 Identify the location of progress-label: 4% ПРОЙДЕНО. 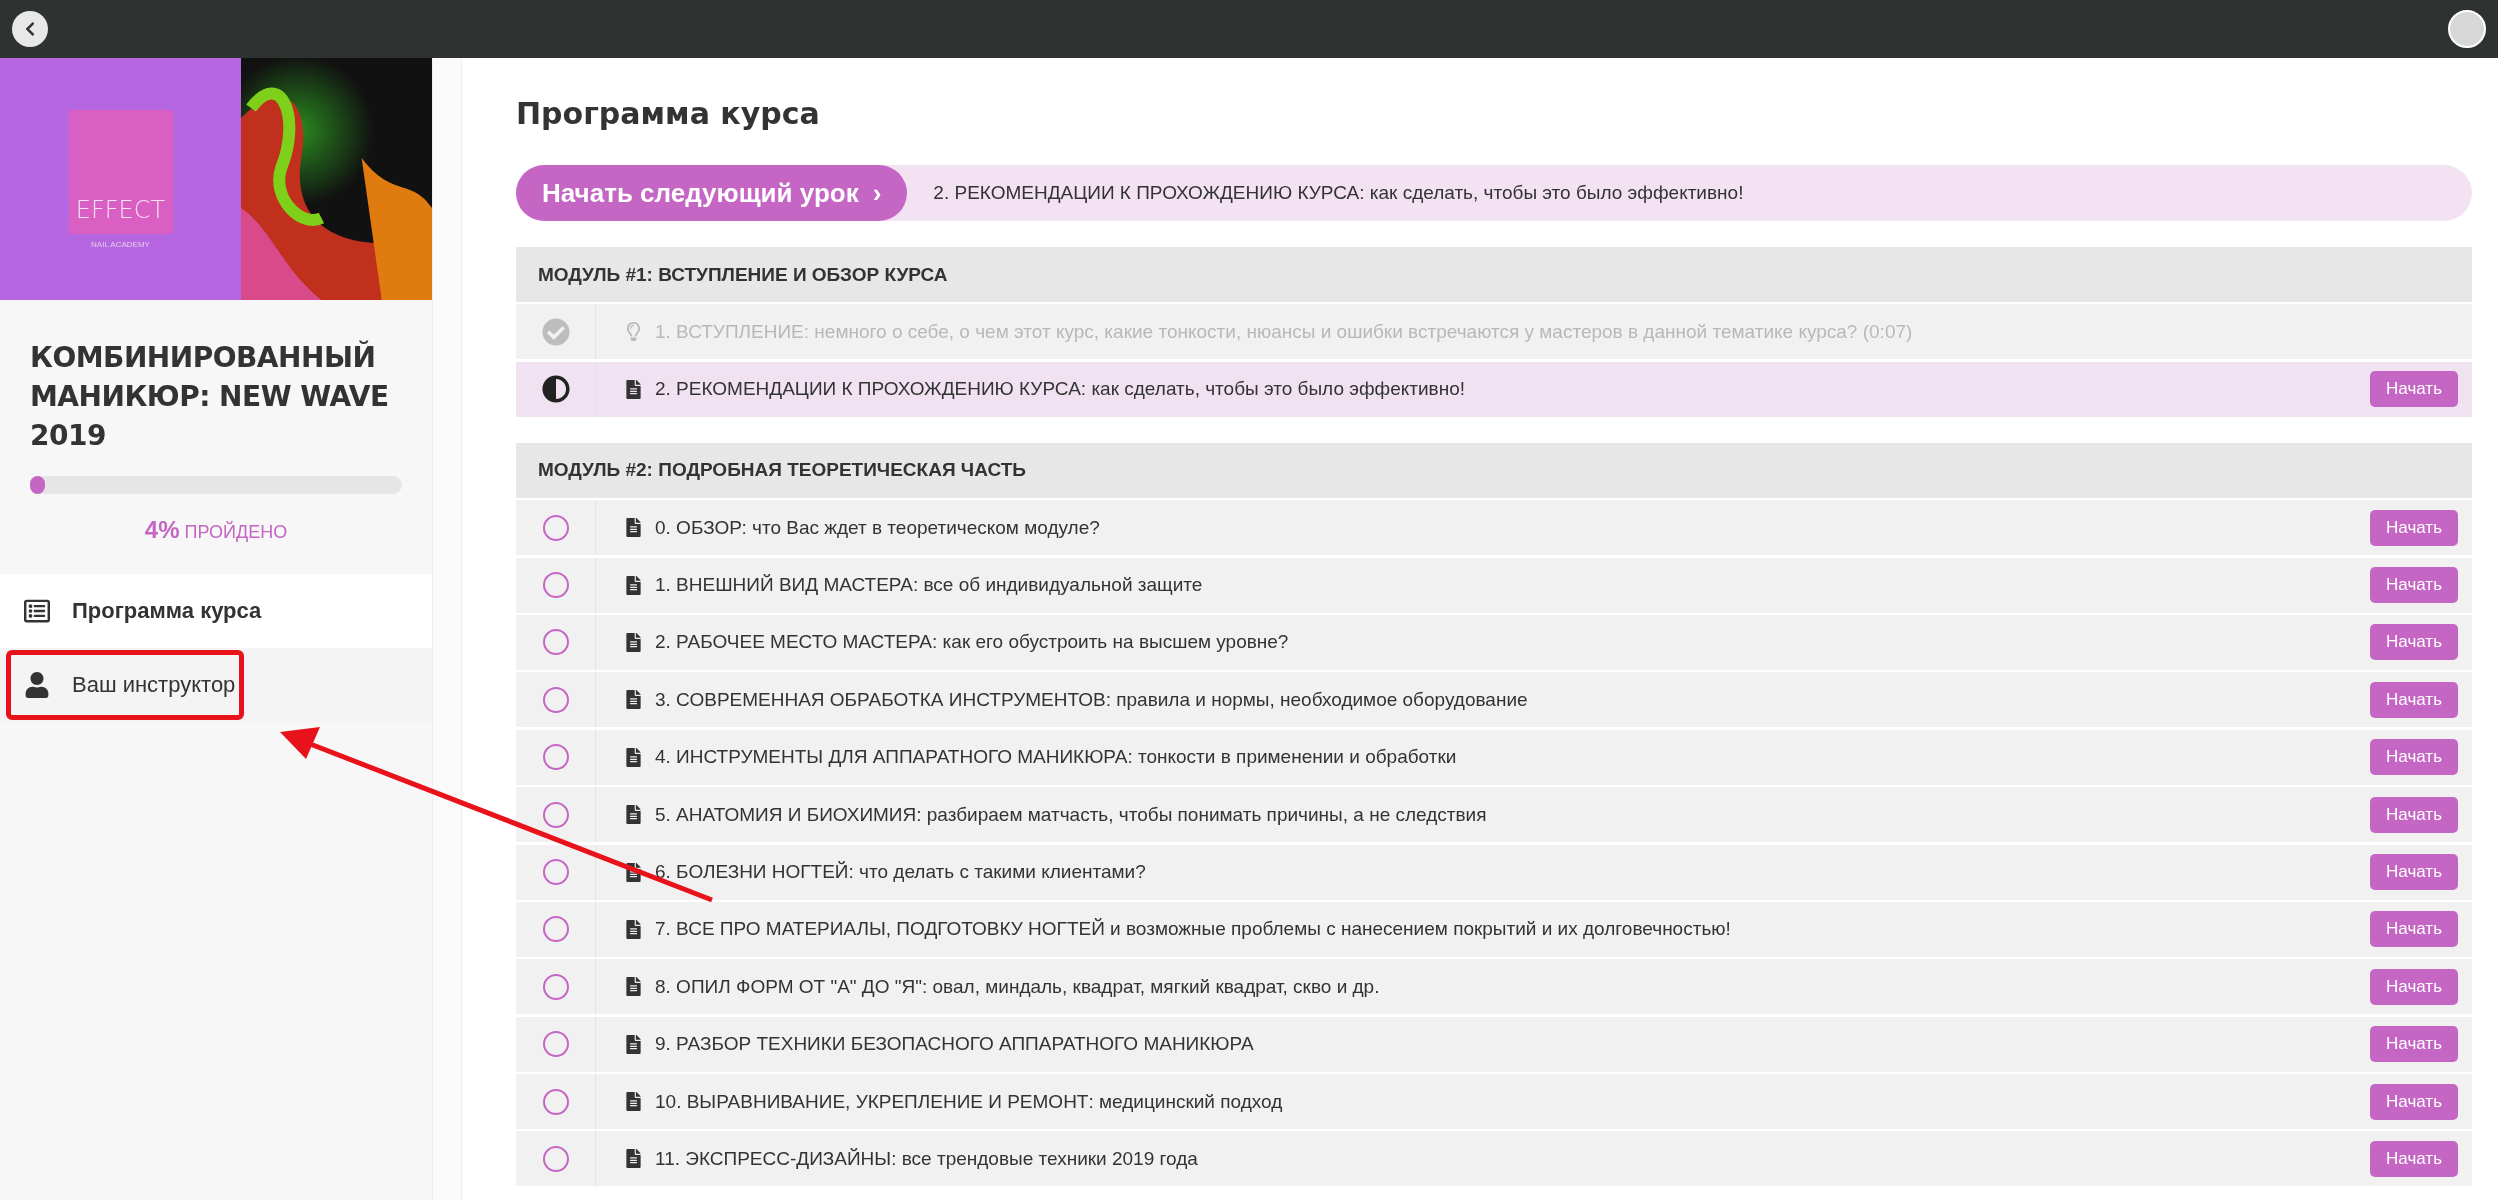
(216, 531).